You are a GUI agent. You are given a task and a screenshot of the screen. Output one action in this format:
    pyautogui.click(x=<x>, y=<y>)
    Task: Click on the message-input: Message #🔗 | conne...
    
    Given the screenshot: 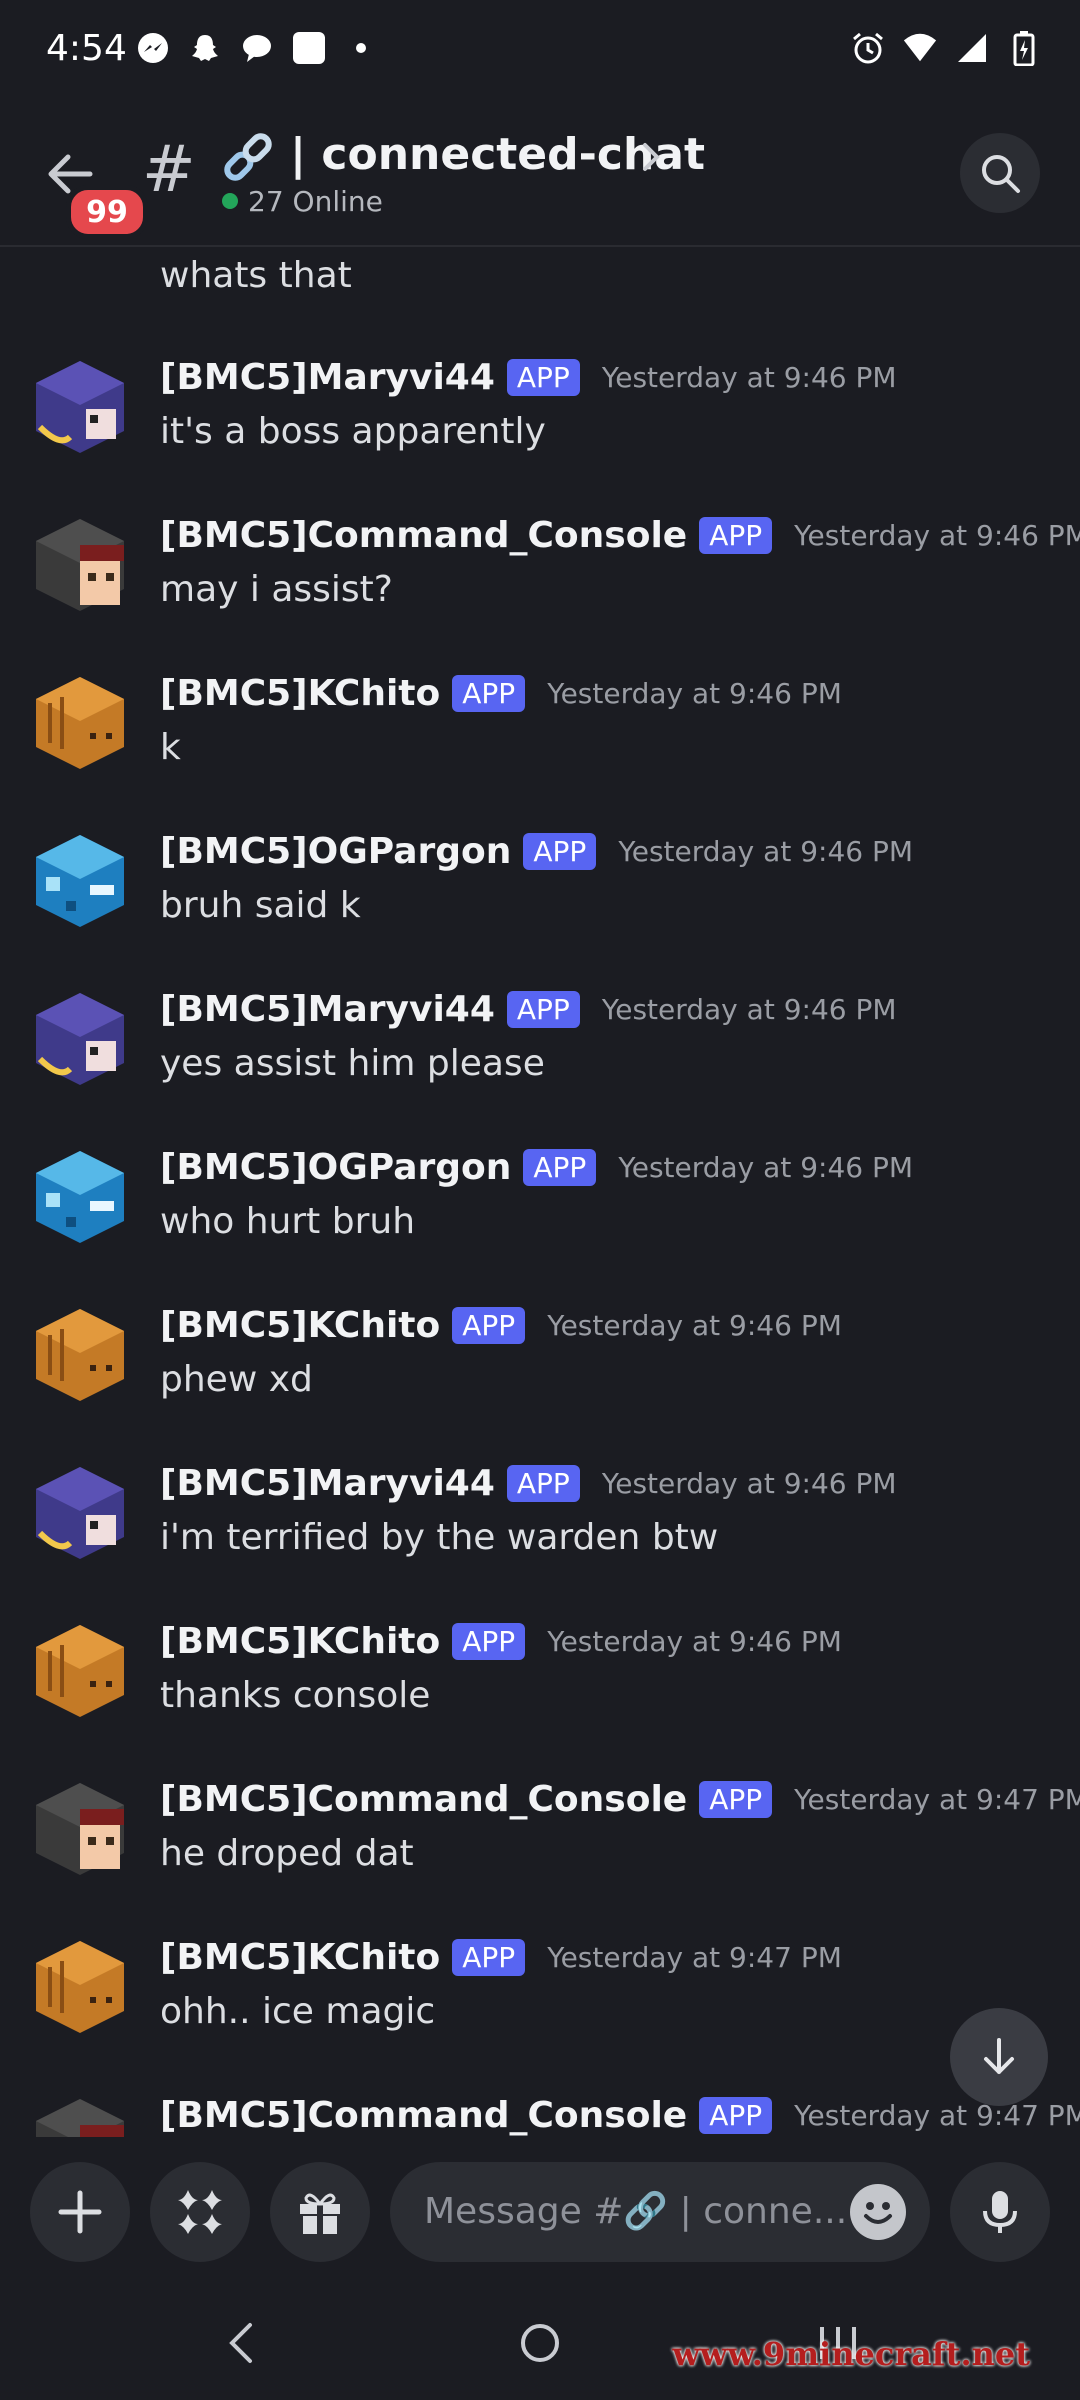 What is the action you would take?
    pyautogui.click(x=660, y=2212)
    